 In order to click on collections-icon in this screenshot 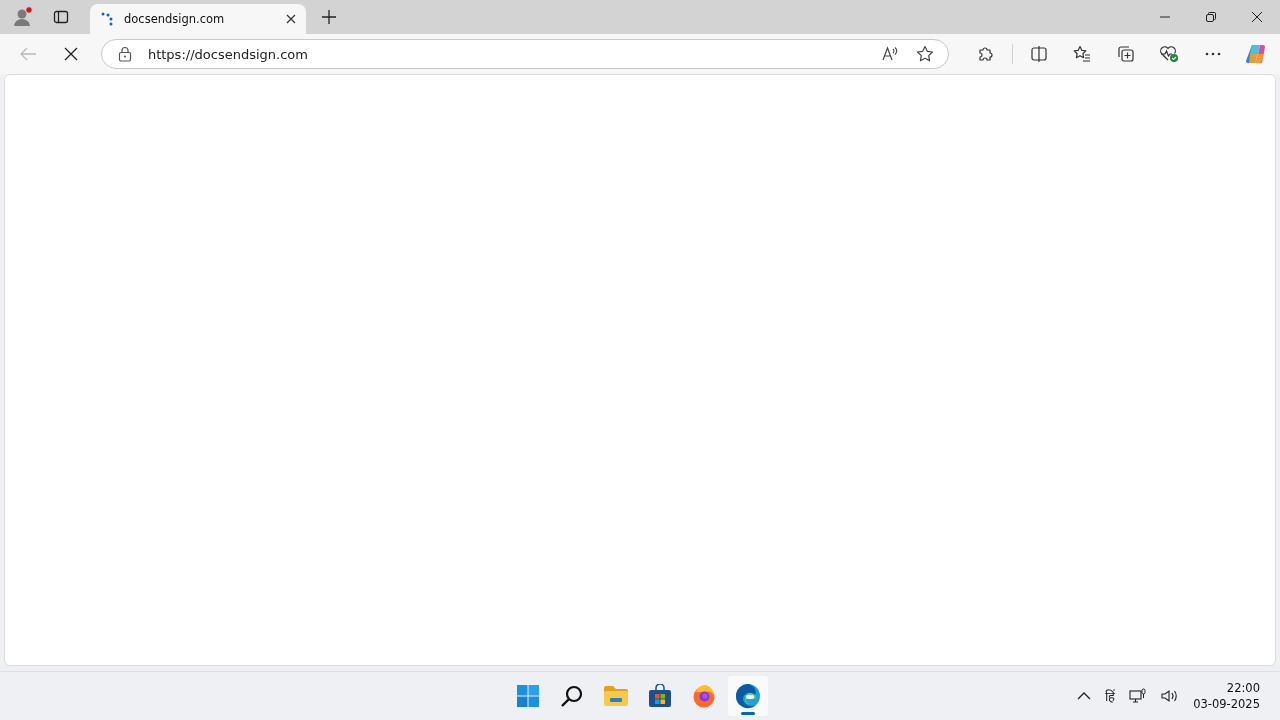, I will do `click(1125, 54)`.